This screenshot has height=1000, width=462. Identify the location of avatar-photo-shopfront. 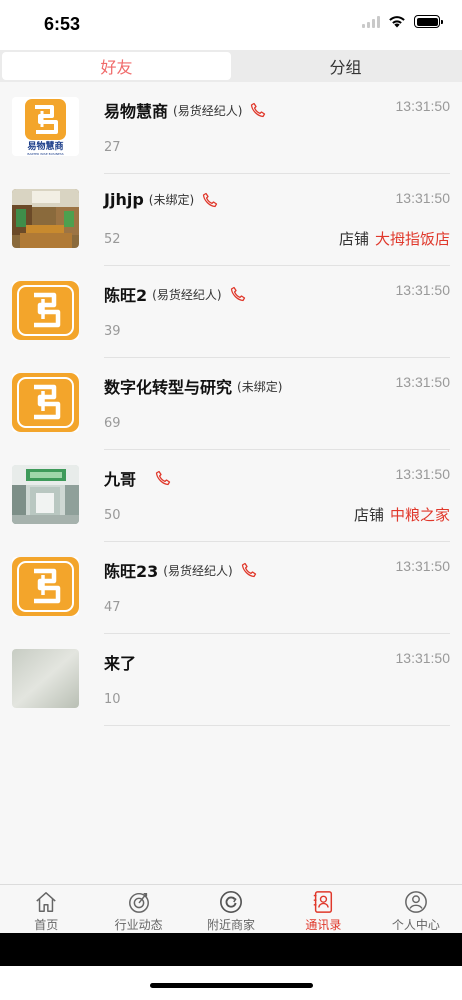
(45, 494).